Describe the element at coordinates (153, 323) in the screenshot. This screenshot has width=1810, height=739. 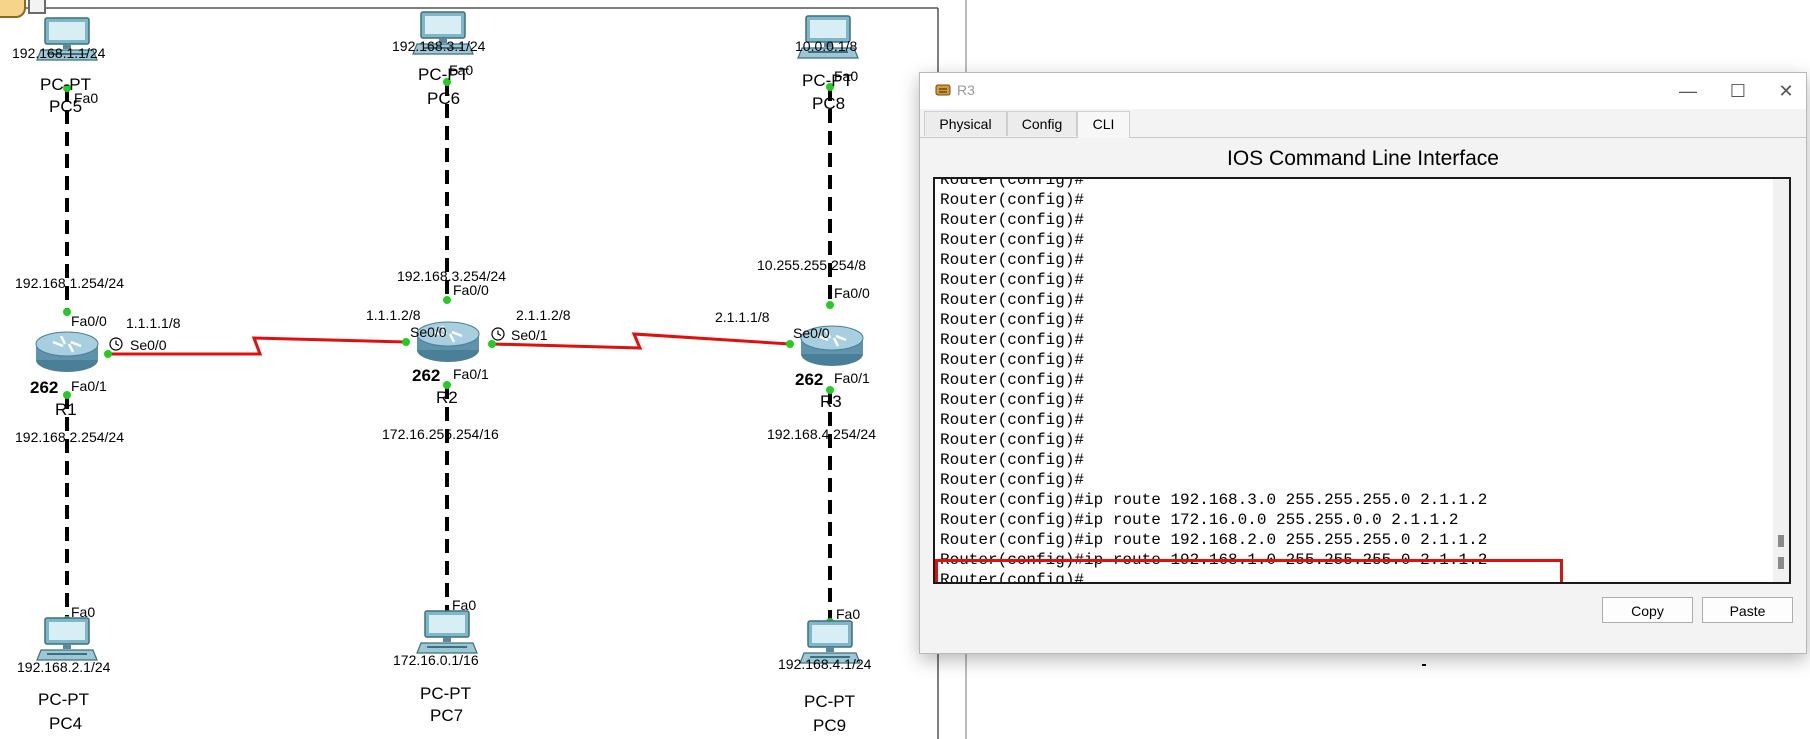
I see `r1-serial-ip: 1.1.1.1/8` at that location.